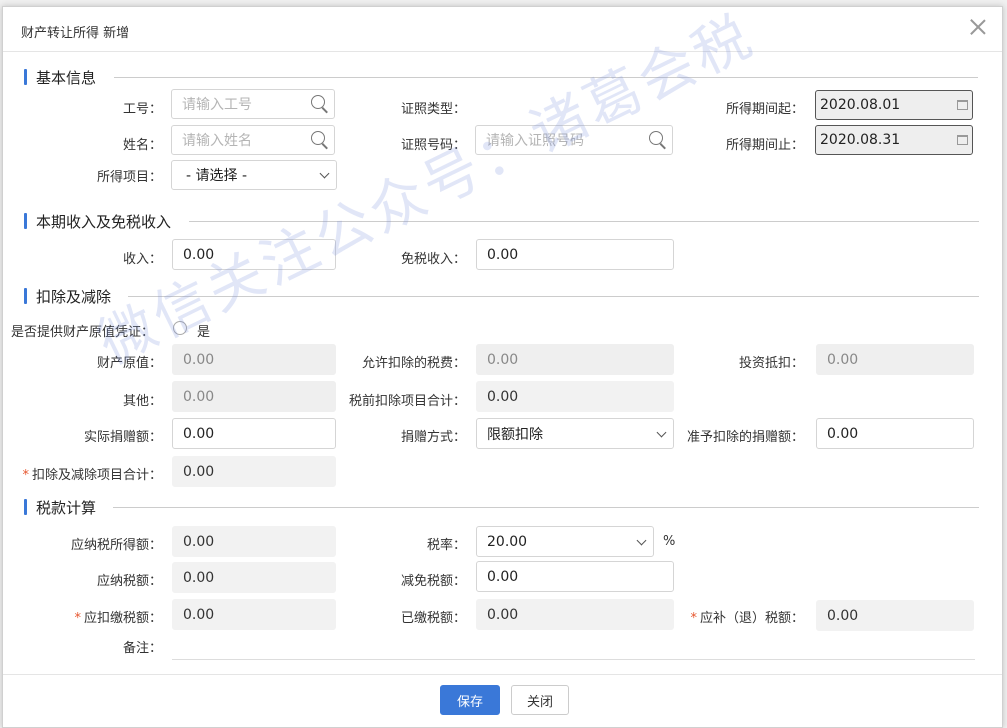 This screenshot has width=1007, height=728. Describe the element at coordinates (843, 615) in the screenshot. I see `refund-tax-value: 0.00` at that location.